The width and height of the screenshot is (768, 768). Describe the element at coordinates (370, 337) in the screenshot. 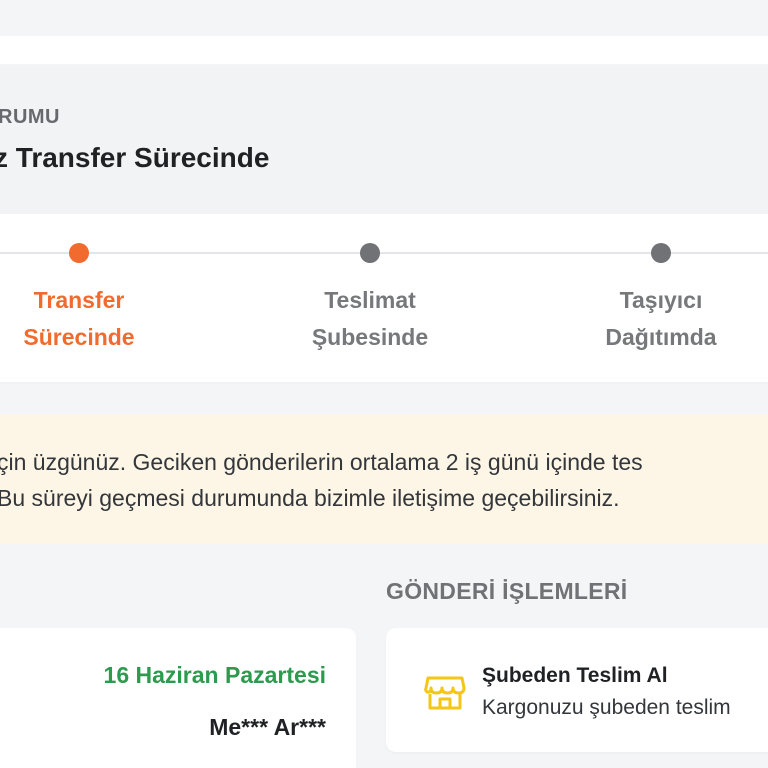

I see `step-label-line2: Şubesinde` at that location.